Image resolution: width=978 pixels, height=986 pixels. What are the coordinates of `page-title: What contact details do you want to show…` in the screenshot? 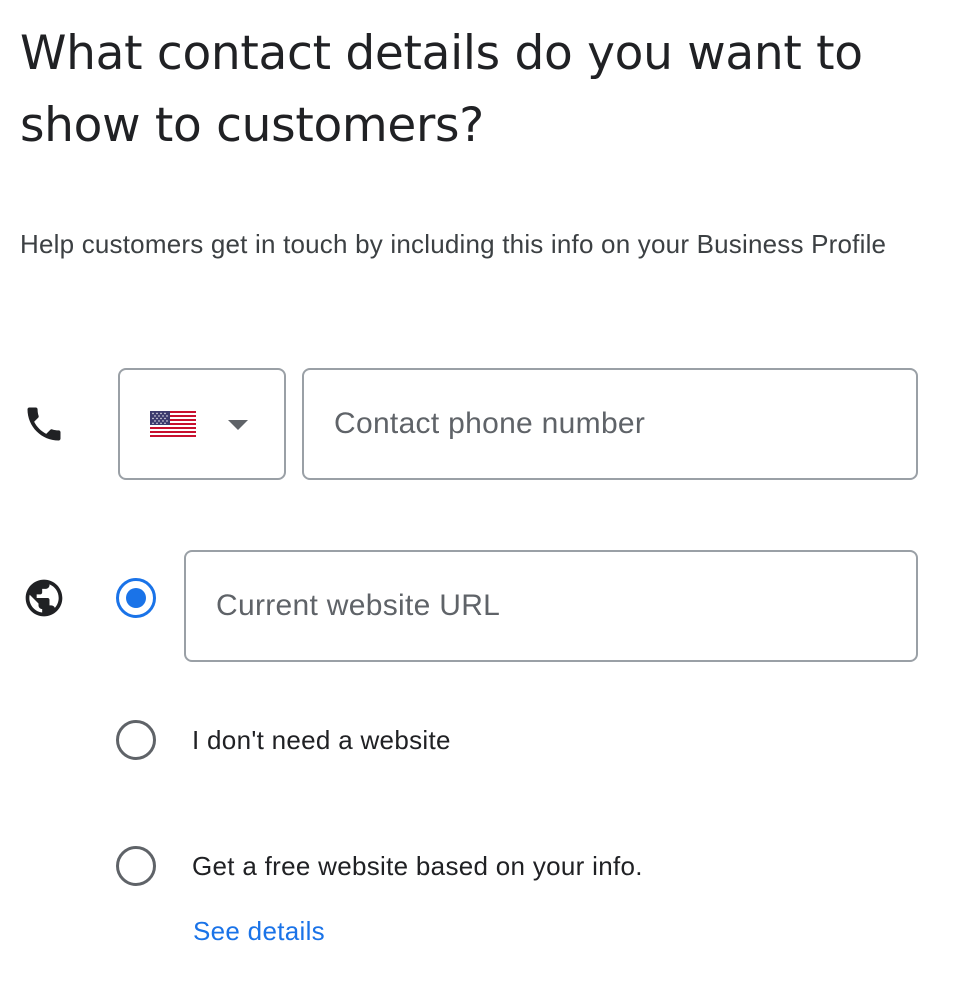 It's located at (441, 89).